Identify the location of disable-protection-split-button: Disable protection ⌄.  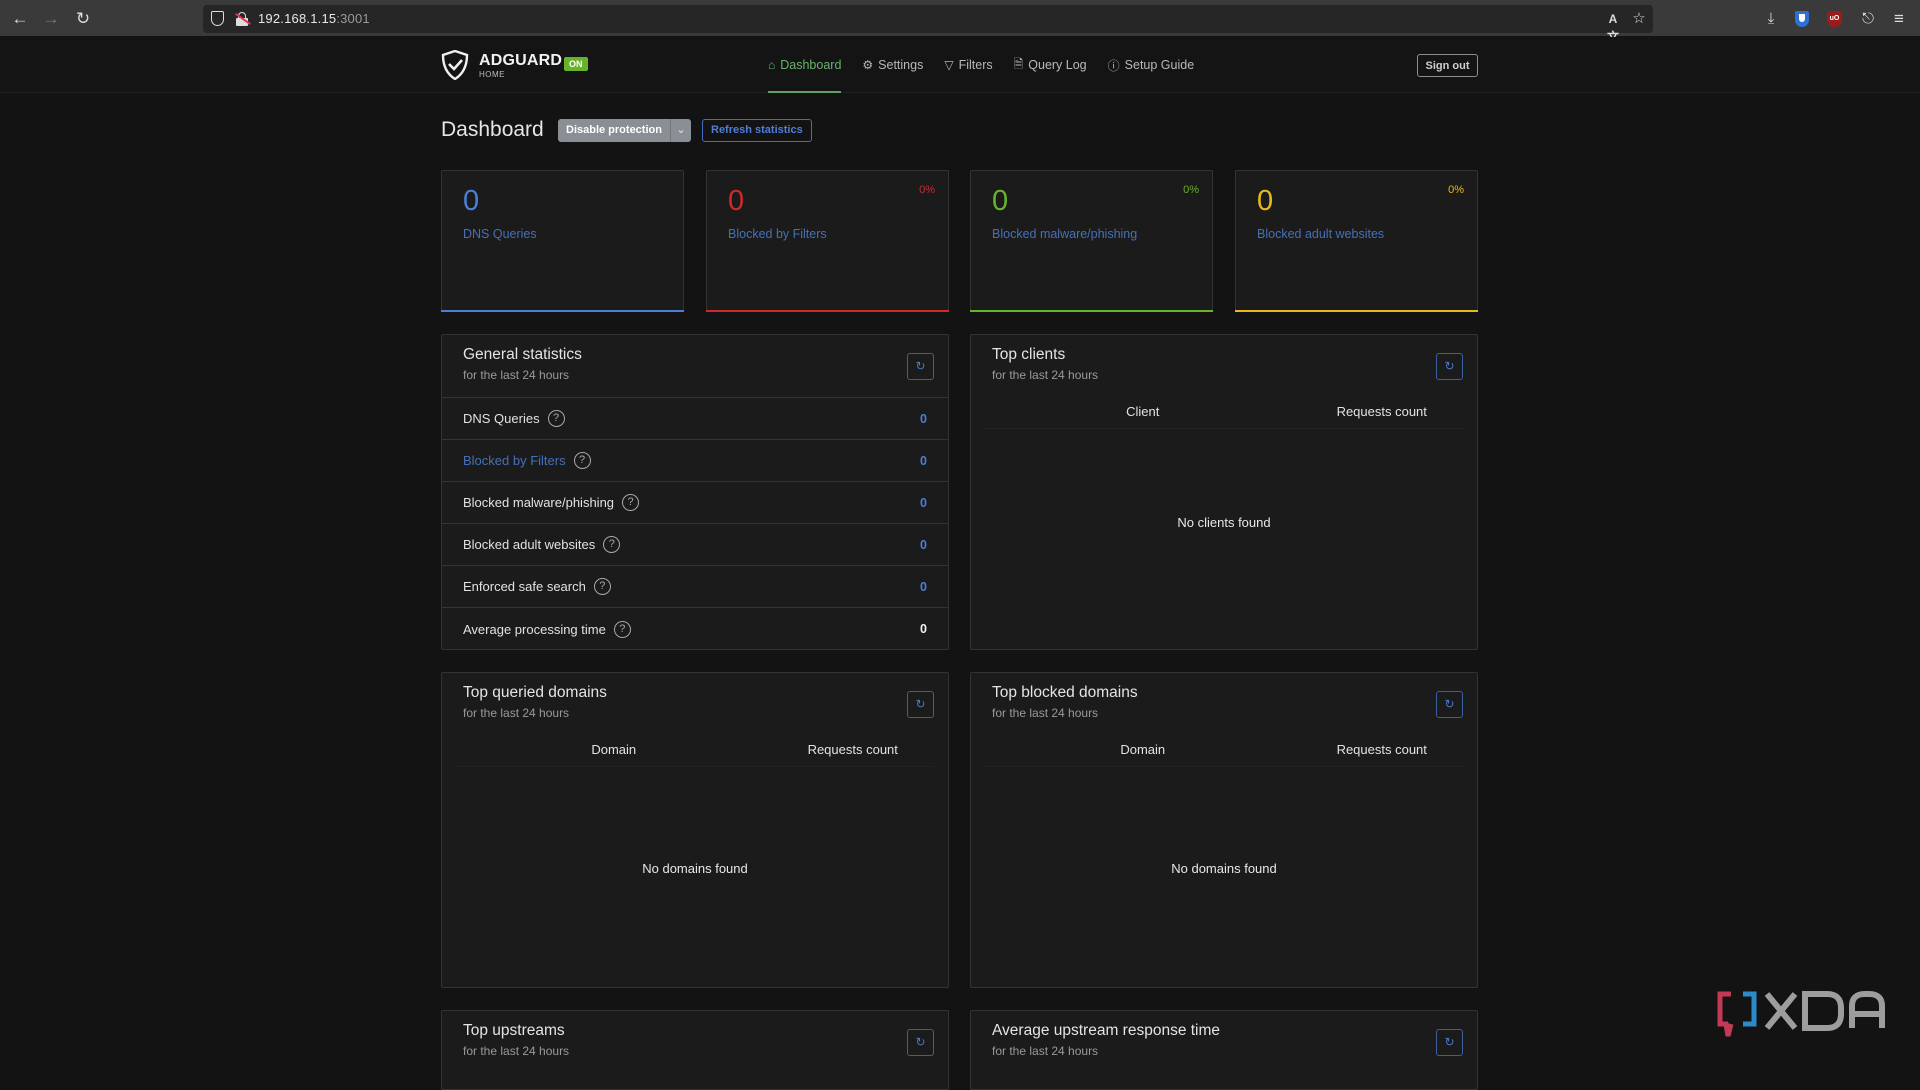
(624, 130).